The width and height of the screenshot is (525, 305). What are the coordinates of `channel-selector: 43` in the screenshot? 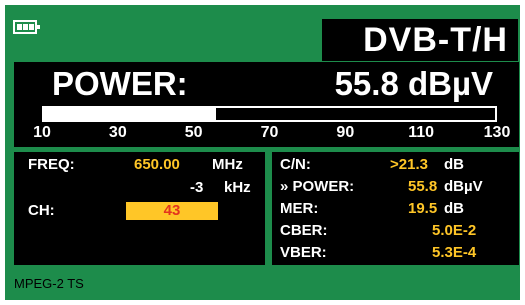 It's located at (172, 211).